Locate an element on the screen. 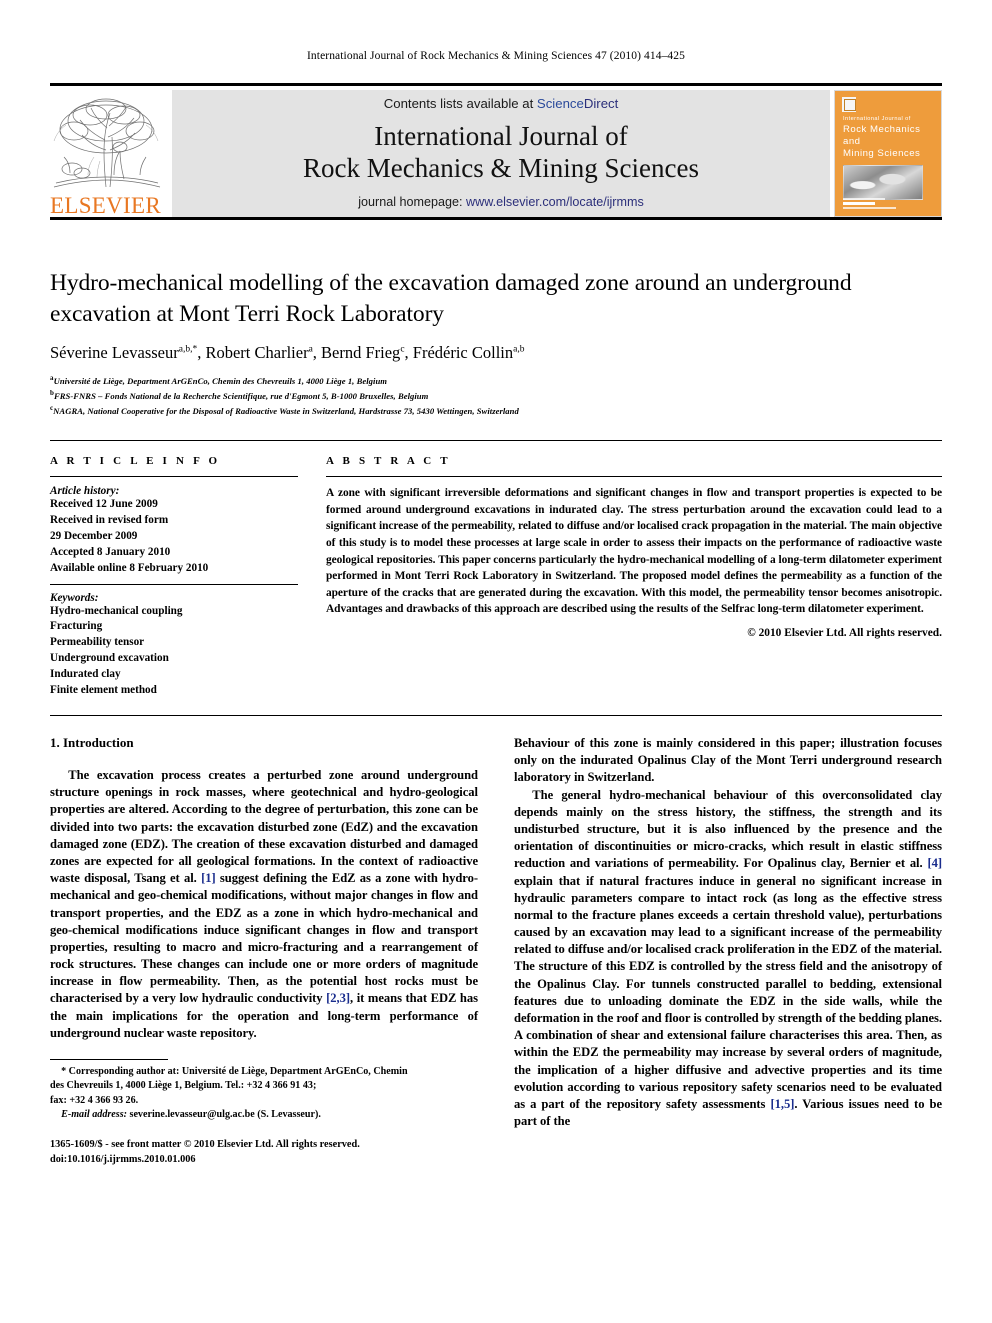  keyword-item: Finite element method is located at coordinates (103, 690).